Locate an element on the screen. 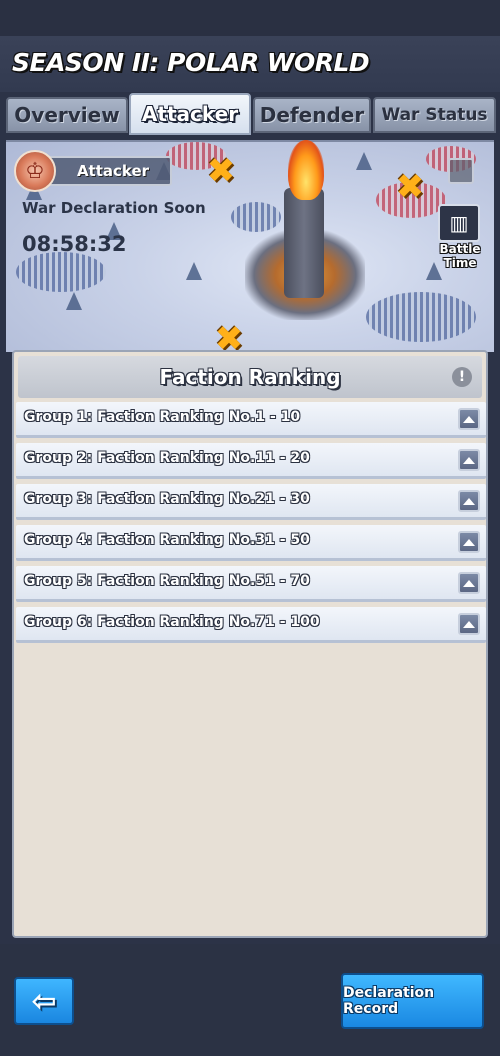 Image resolution: width=500 pixels, height=1056 pixels. back-arrow-icon: ⇦ is located at coordinates (44, 1001).